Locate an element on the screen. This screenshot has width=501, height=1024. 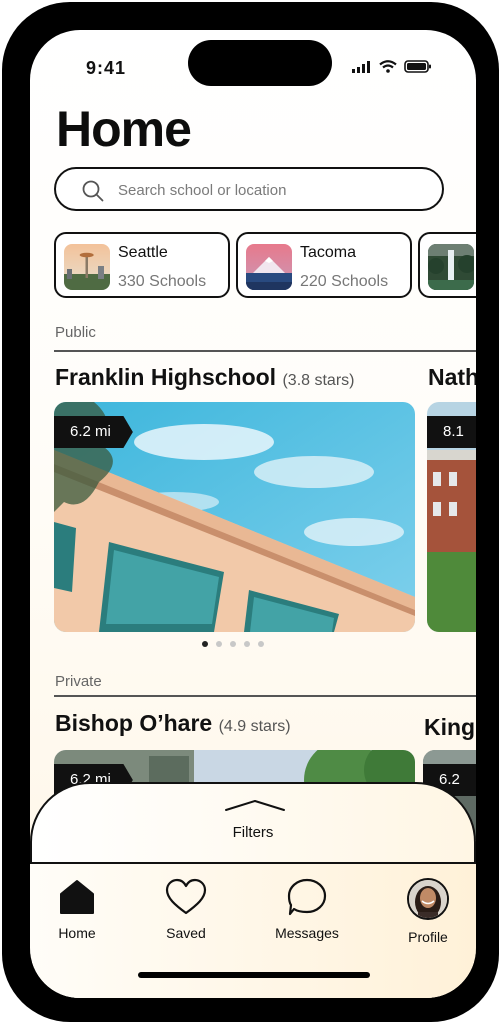
city-chip-partial is located at coordinates (447, 265).